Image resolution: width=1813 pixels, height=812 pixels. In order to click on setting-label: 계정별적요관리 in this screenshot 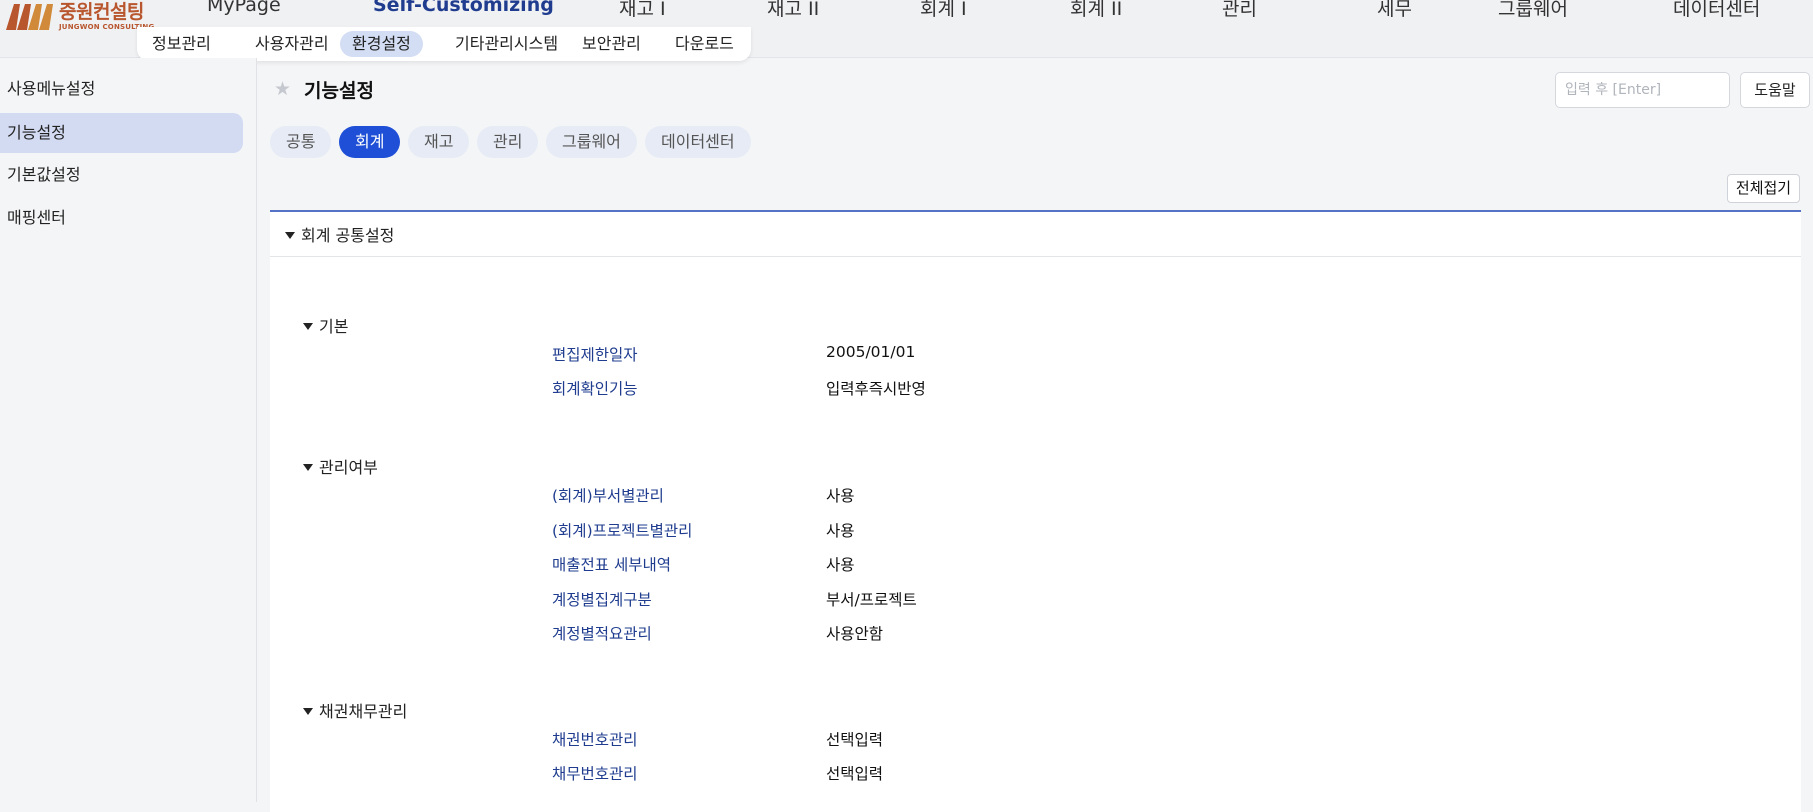, I will do `click(602, 633)`.